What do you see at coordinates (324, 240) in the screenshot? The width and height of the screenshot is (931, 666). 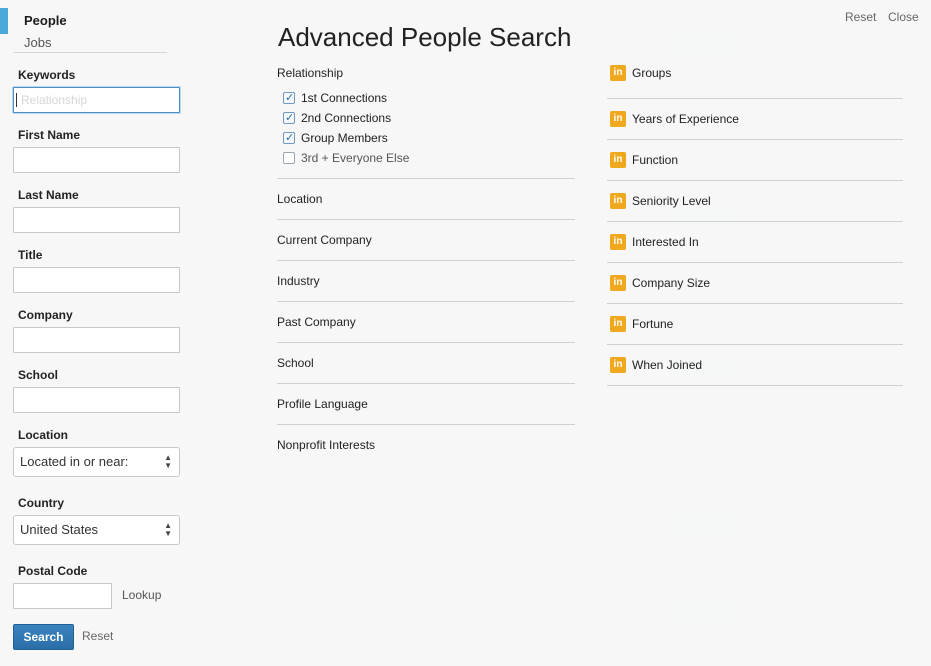 I see `facet-current-company: Current Company` at bounding box center [324, 240].